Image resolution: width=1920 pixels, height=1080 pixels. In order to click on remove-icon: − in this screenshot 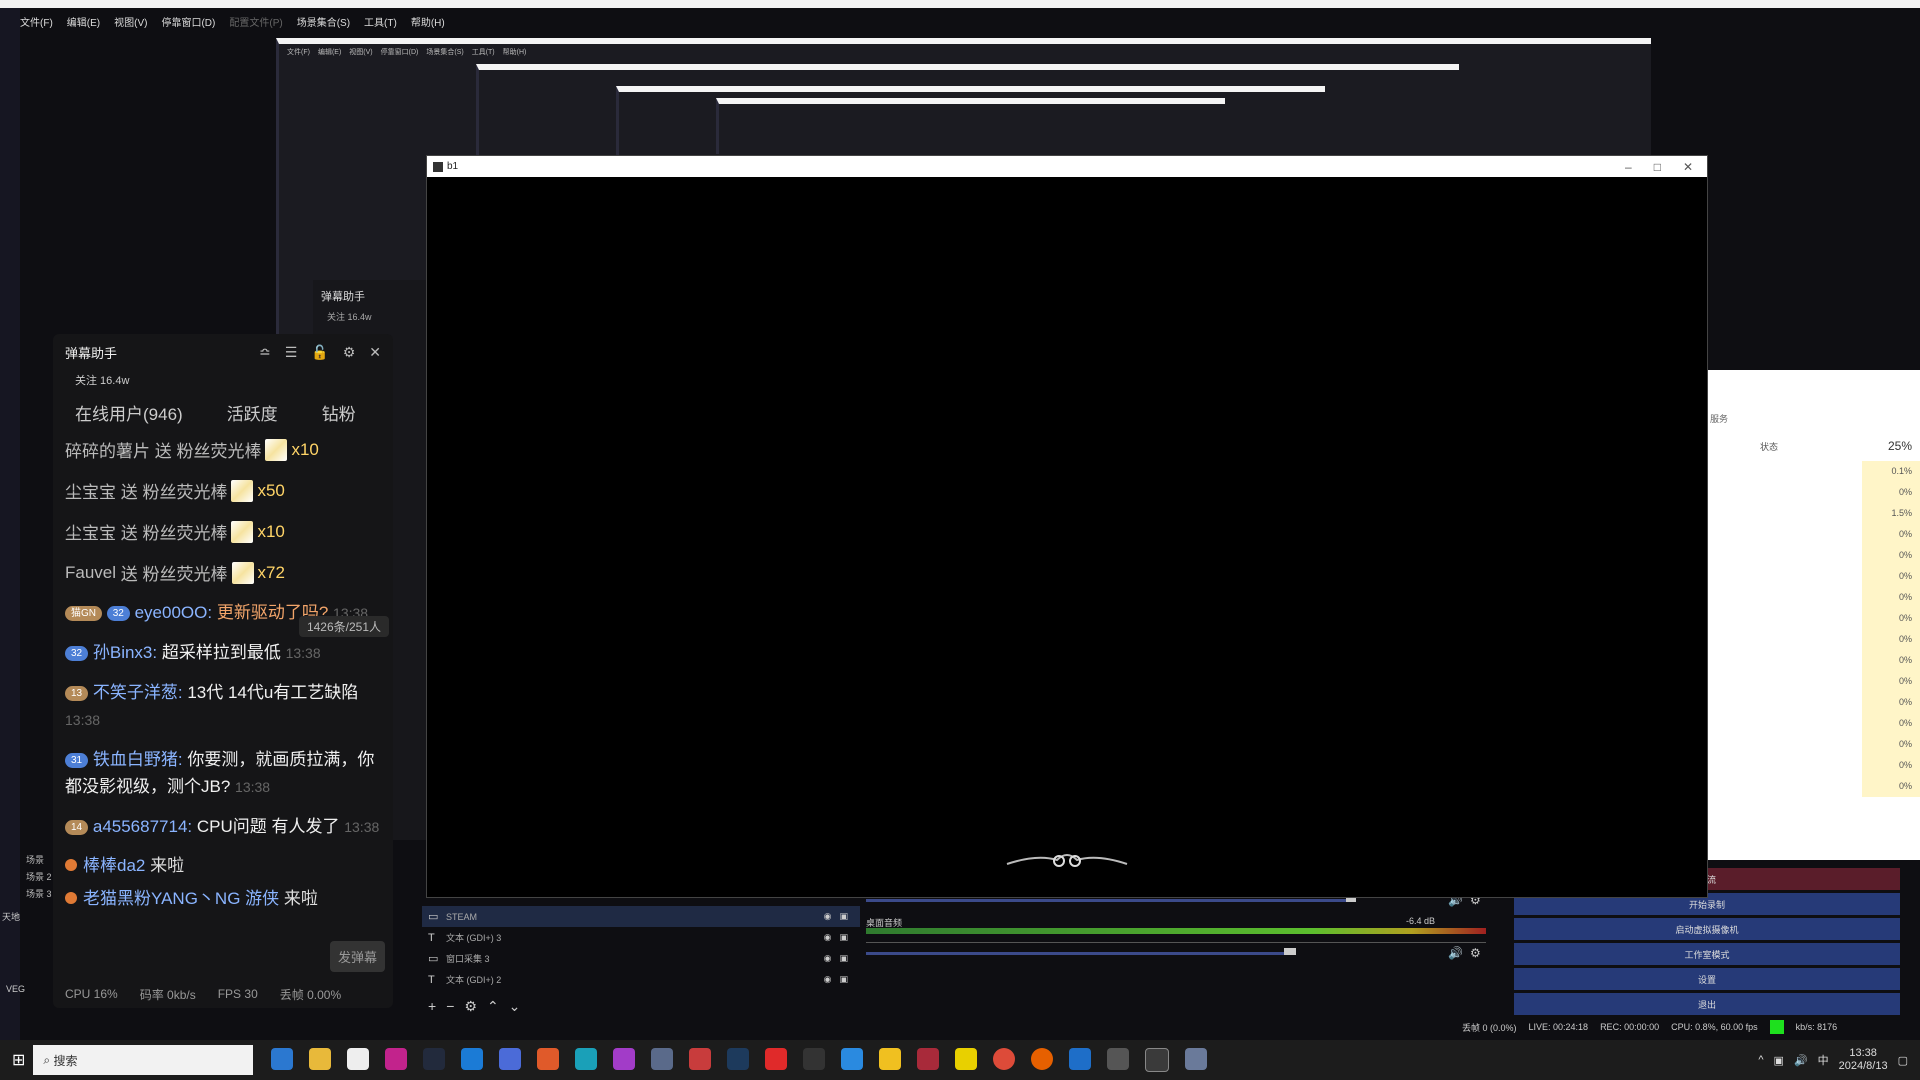, I will do `click(450, 1006)`.